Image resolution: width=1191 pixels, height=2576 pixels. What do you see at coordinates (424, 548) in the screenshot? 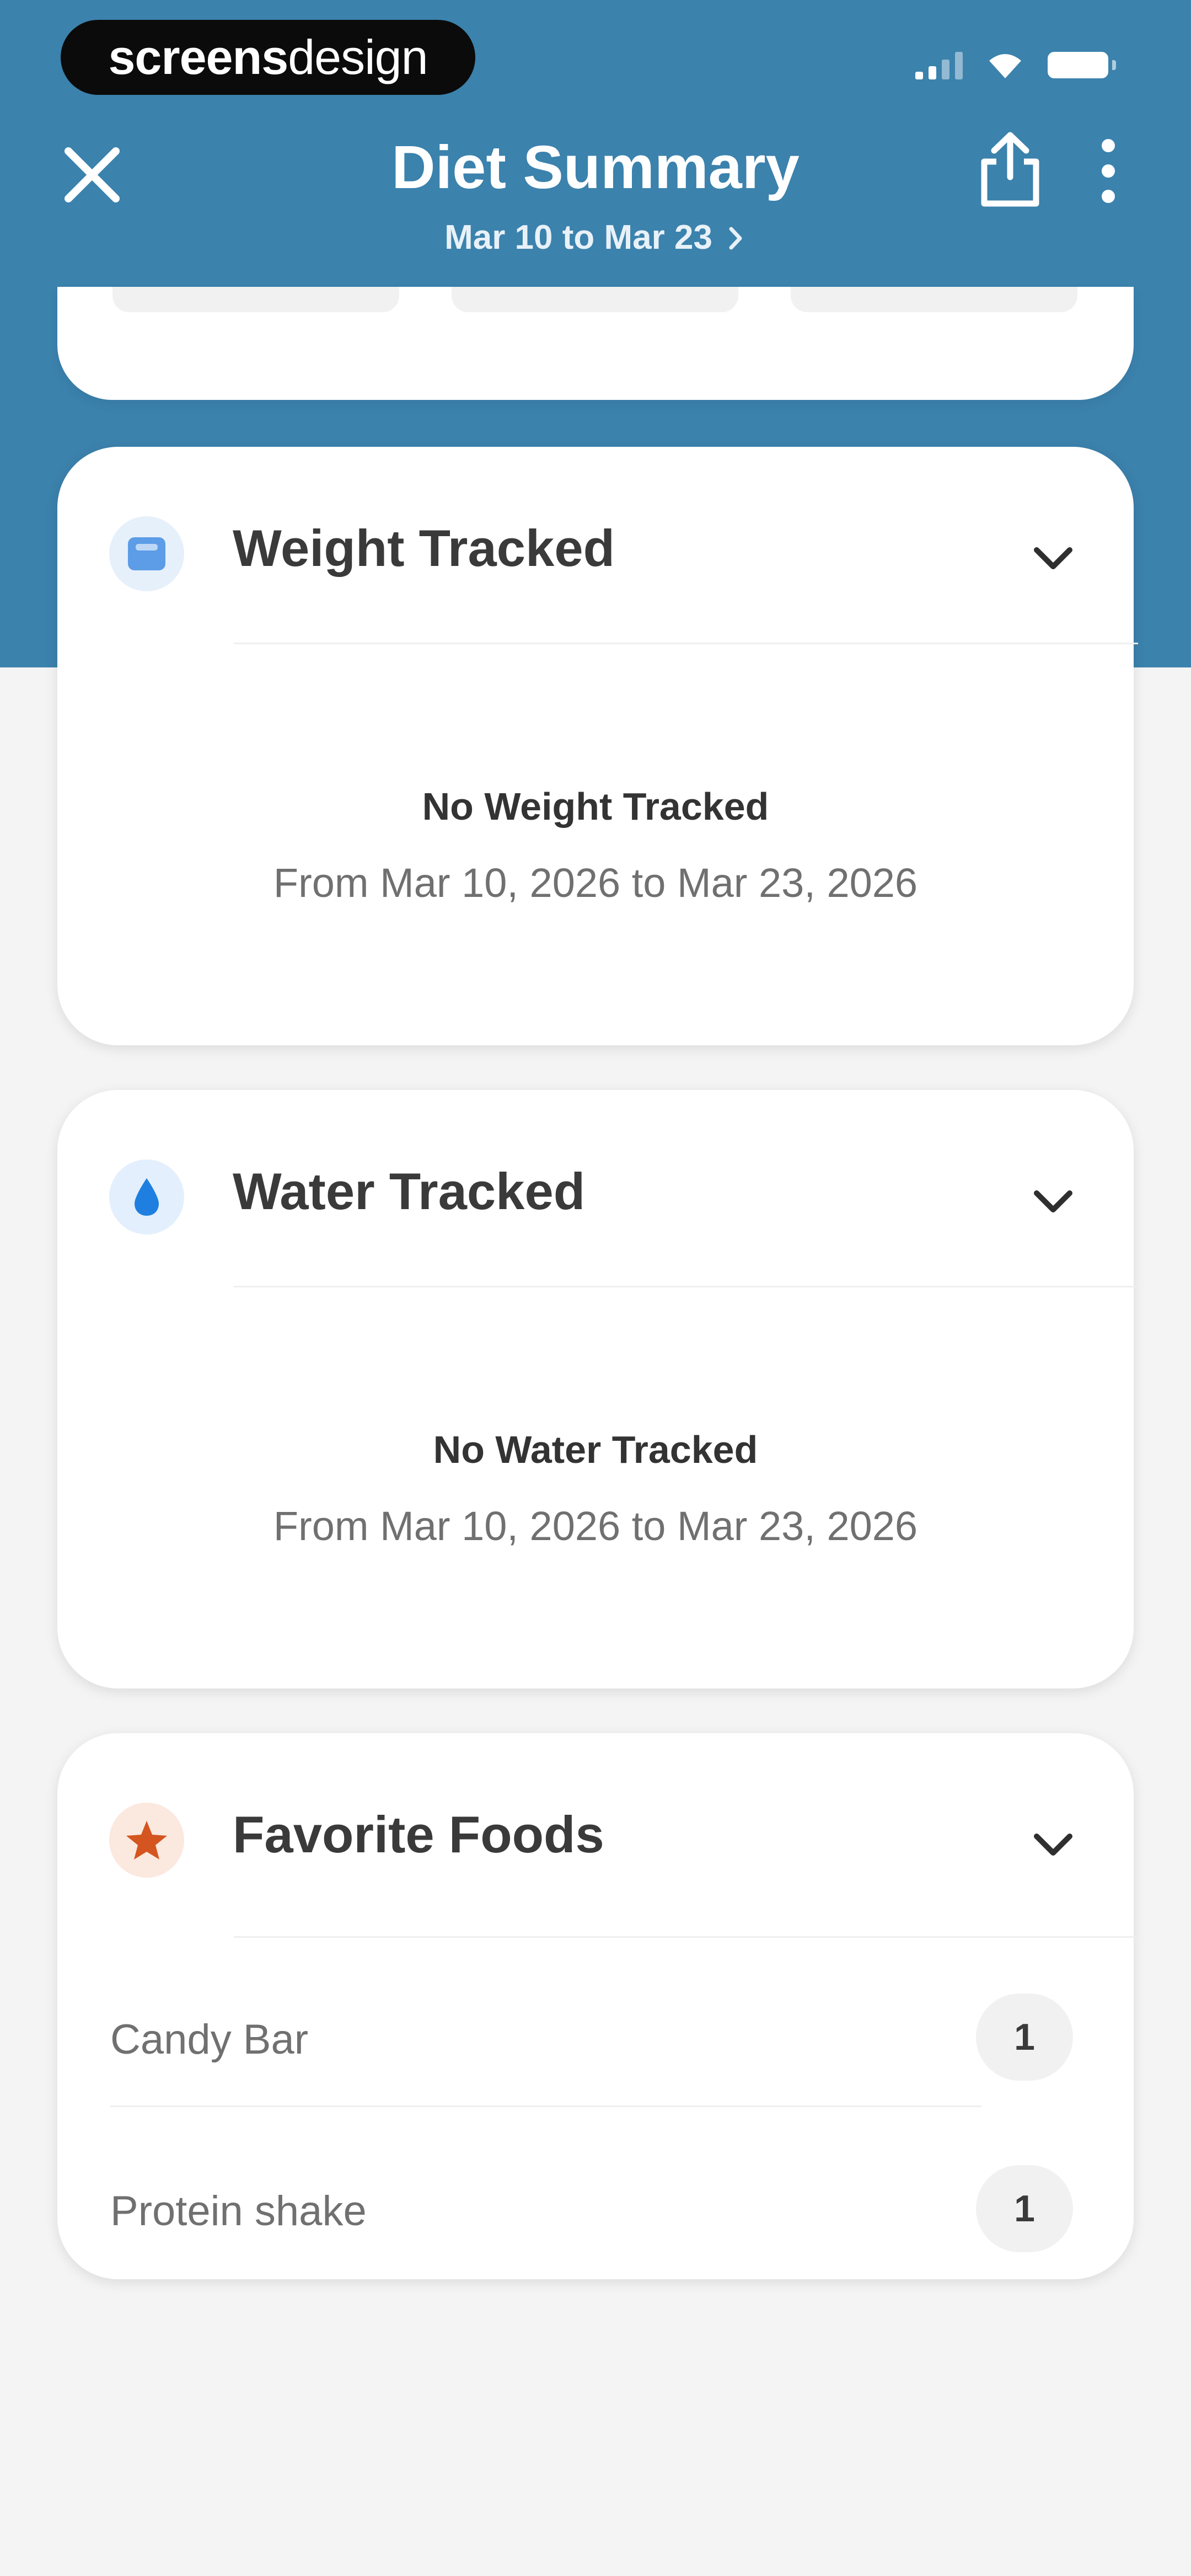
I see `weight-tracked-title: Weight Tracked` at bounding box center [424, 548].